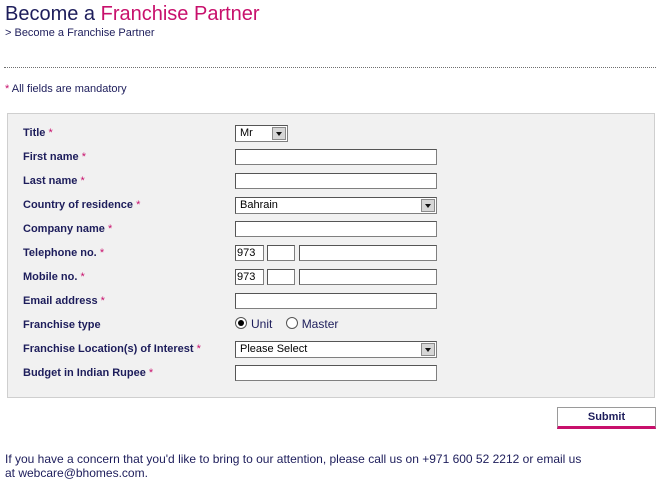 This screenshot has height=482, width=663. Describe the element at coordinates (259, 205) in the screenshot. I see `country-select-value: Bahrain` at that location.